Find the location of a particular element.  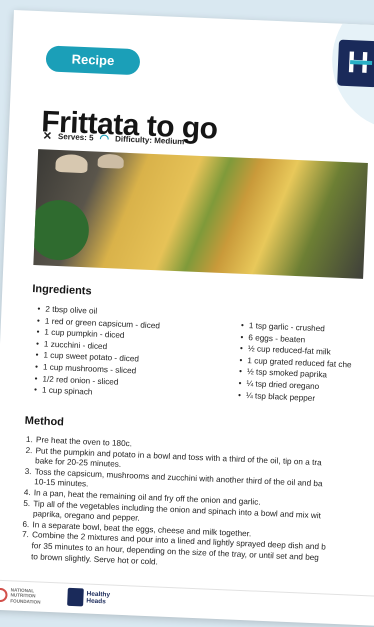

nnf-logo: NATIONAL NUTRITION FOUNDATION is located at coordinates (20, 596).